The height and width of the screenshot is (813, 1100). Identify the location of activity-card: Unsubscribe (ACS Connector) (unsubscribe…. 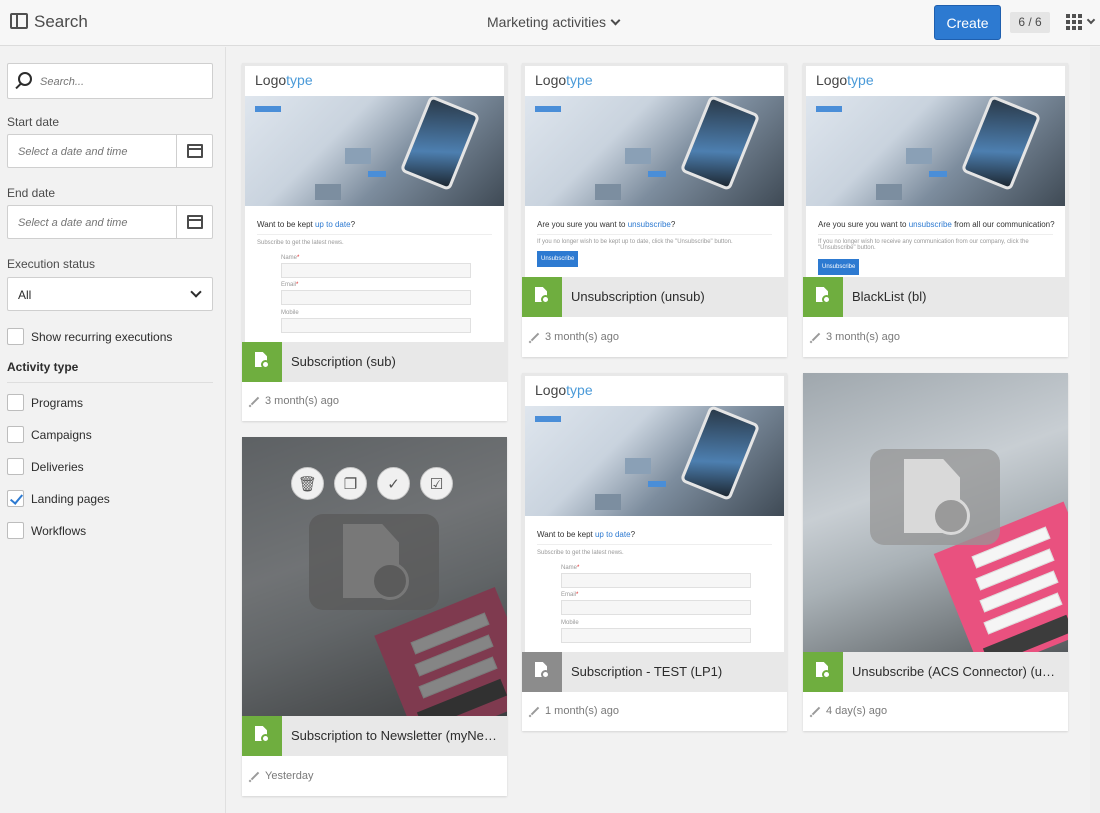
(935, 552).